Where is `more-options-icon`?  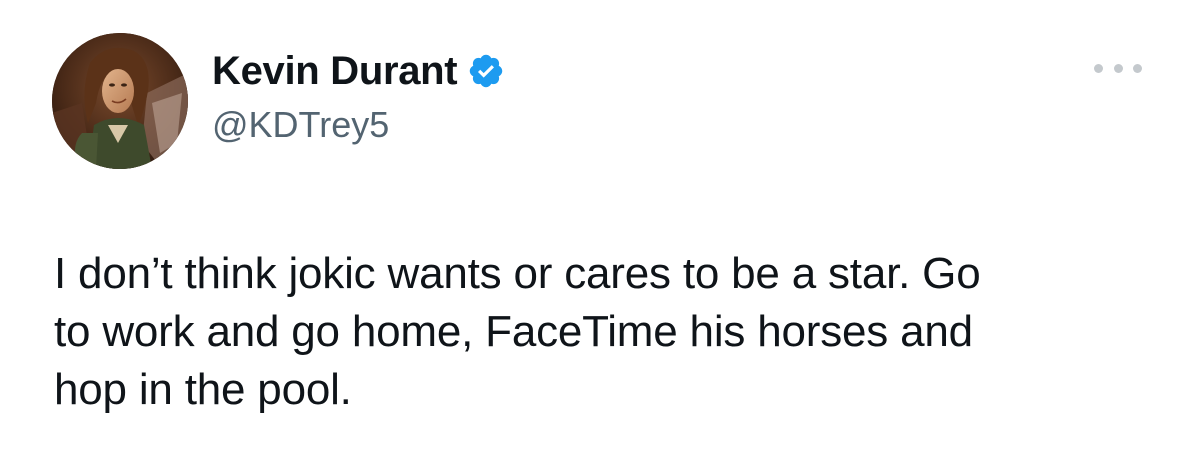 more-options-icon is located at coordinates (1118, 68).